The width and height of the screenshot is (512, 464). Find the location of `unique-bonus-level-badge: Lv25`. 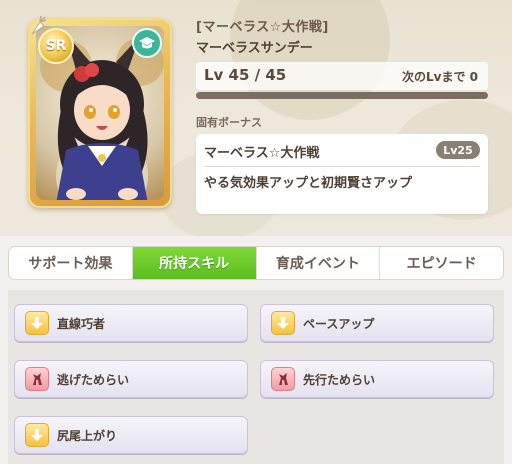

unique-bonus-level-badge: Lv25 is located at coordinates (458, 150).